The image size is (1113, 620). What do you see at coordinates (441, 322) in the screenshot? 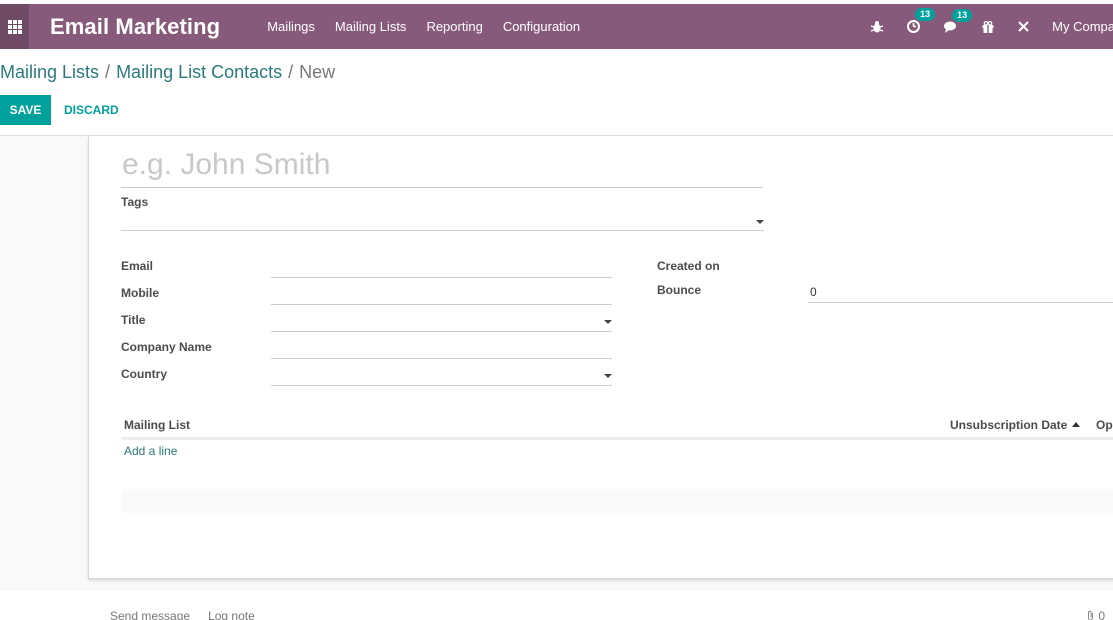
I see `title-select` at bounding box center [441, 322].